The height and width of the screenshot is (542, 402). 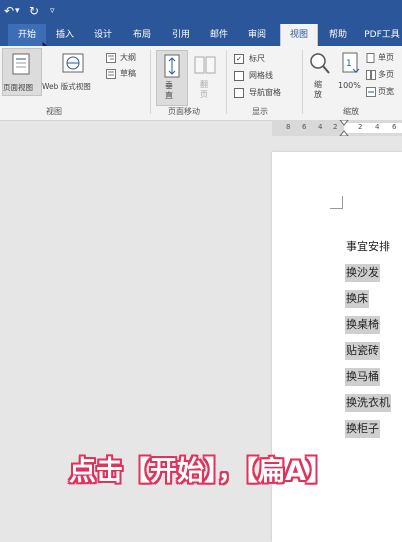 I want to click on svg-text: 1, so click(x=349, y=64).